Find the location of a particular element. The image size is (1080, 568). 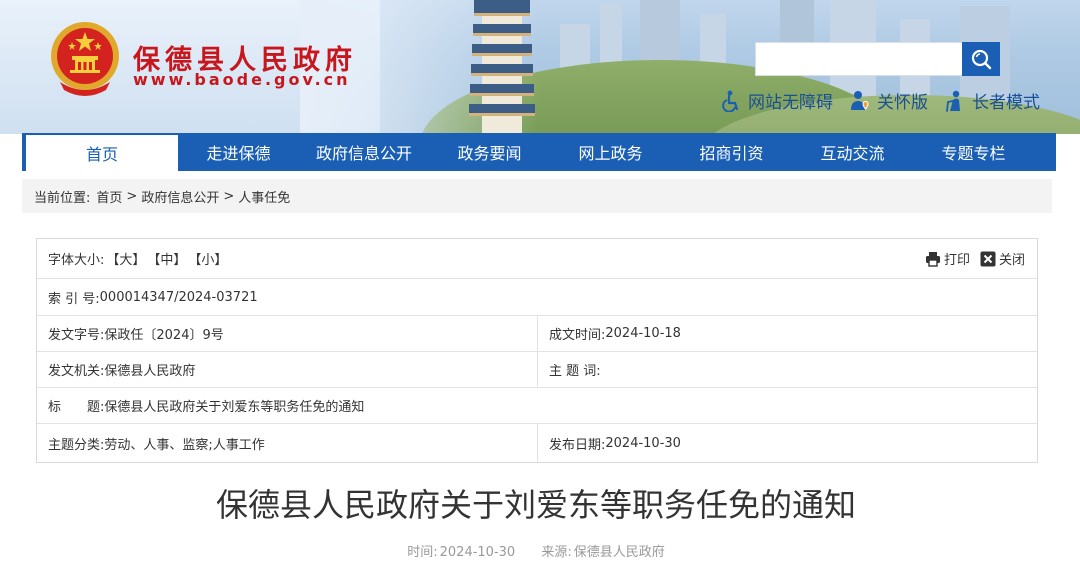

index-label: 索 引 号: is located at coordinates (74, 299).